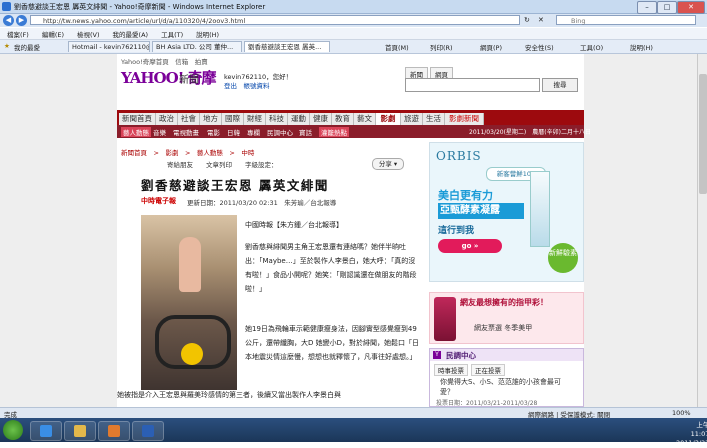 This screenshot has width=707, height=448. What do you see at coordinates (7, 46) in the screenshot?
I see `star-icon: ★` at bounding box center [7, 46].